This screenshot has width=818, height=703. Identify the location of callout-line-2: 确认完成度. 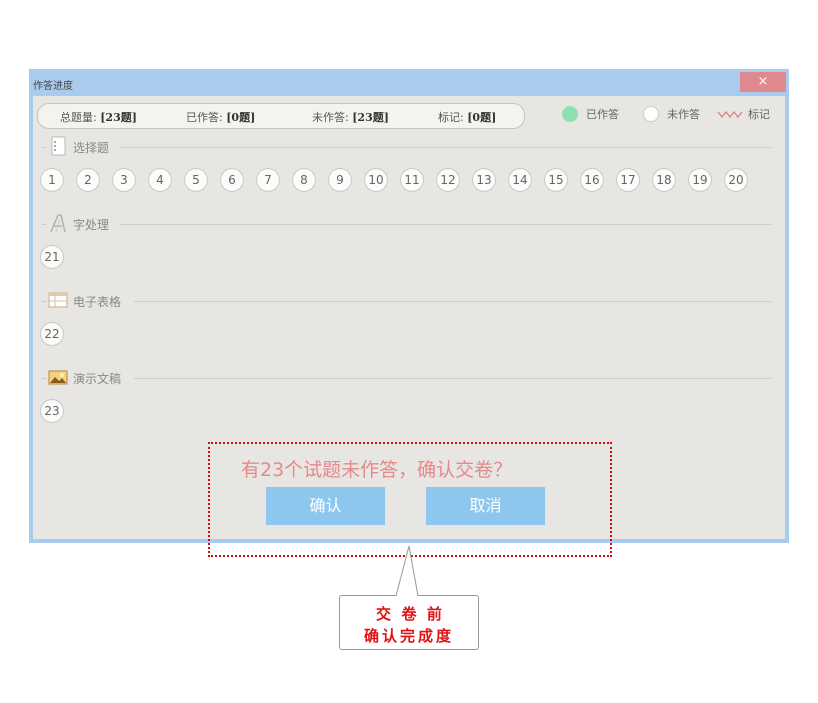
(408, 636).